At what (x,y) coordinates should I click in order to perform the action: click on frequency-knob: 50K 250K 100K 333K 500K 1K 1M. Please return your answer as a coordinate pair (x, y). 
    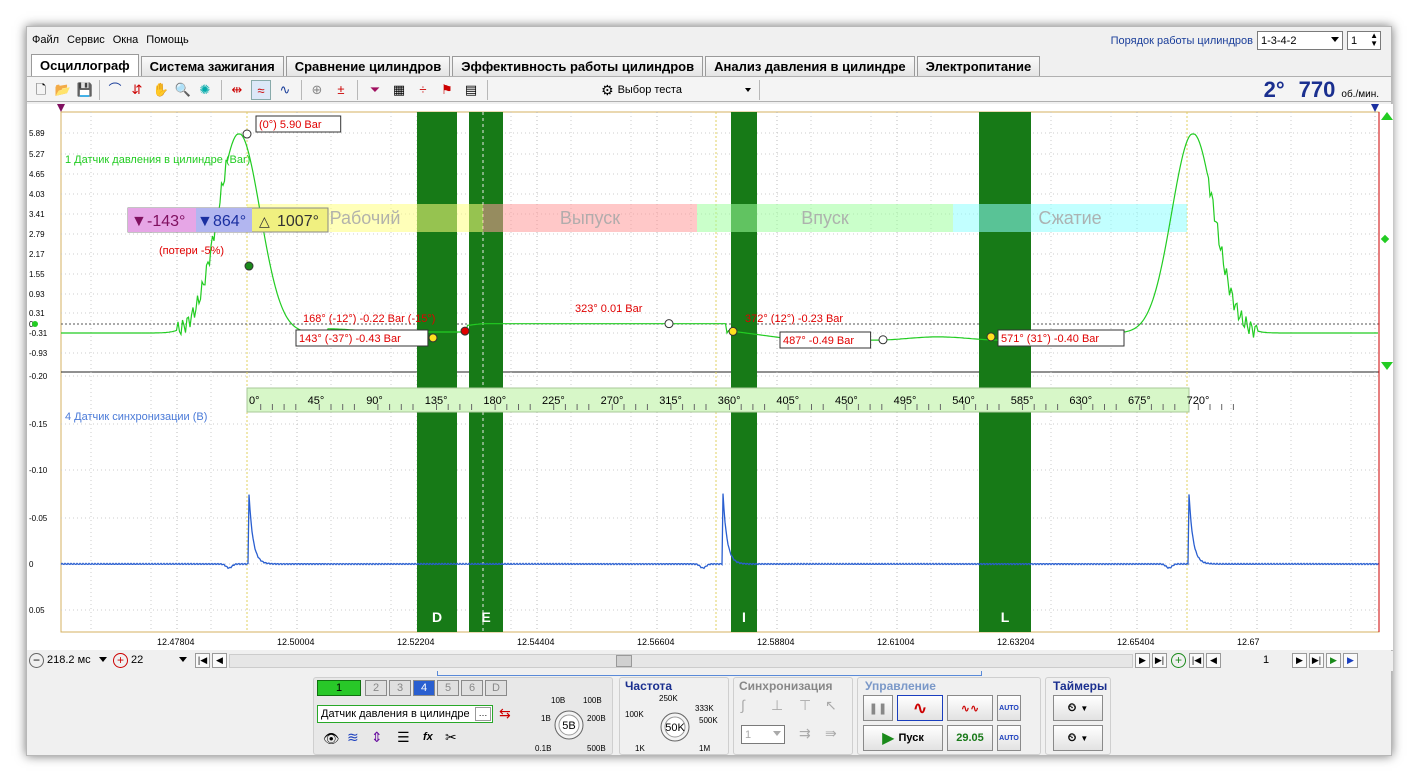
    Looking at the image, I should click on (675, 722).